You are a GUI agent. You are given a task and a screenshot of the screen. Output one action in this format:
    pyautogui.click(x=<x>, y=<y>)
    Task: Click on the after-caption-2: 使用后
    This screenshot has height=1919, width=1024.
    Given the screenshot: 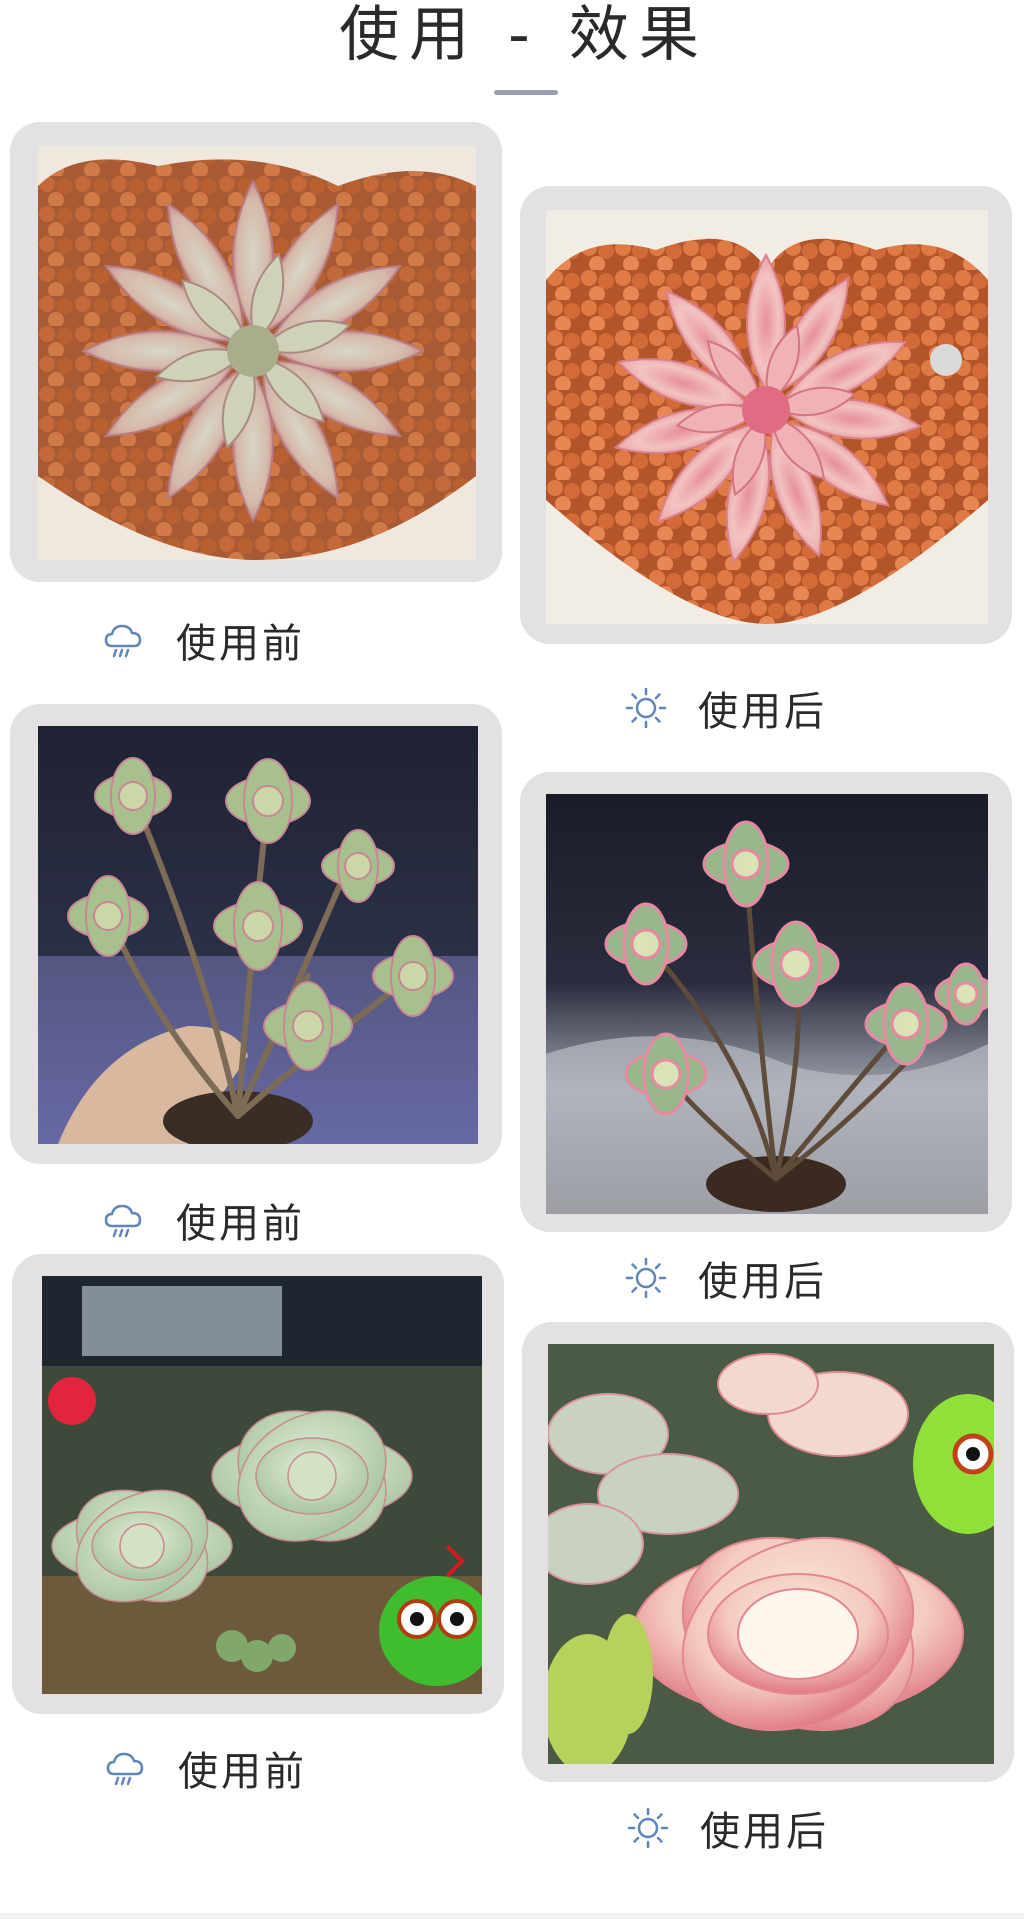 What is the action you would take?
    pyautogui.click(x=725, y=1278)
    